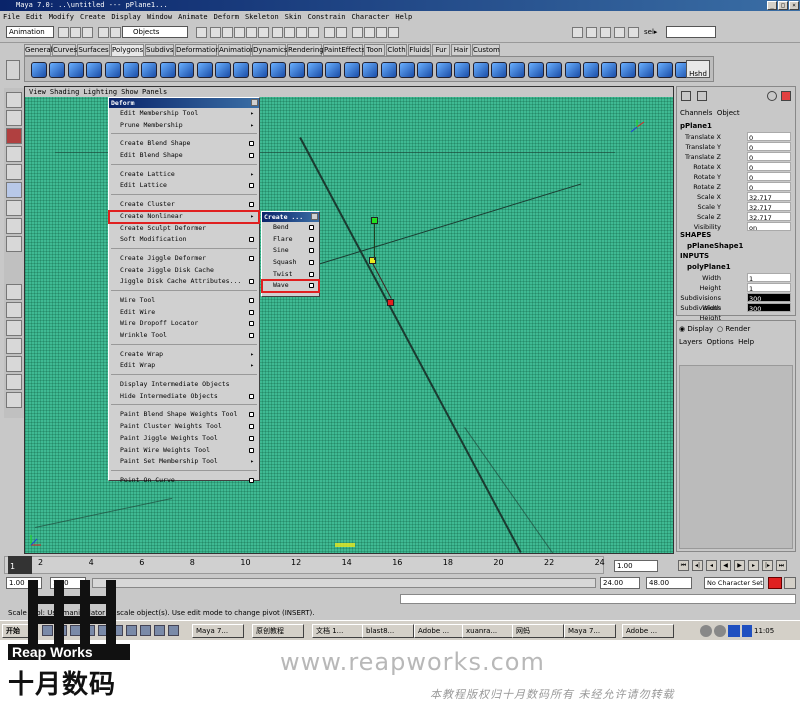 The height and width of the screenshot is (711, 800). What do you see at coordinates (184, 366) in the screenshot?
I see `deform-menu-item: Edit Wrap ▸` at bounding box center [184, 366].